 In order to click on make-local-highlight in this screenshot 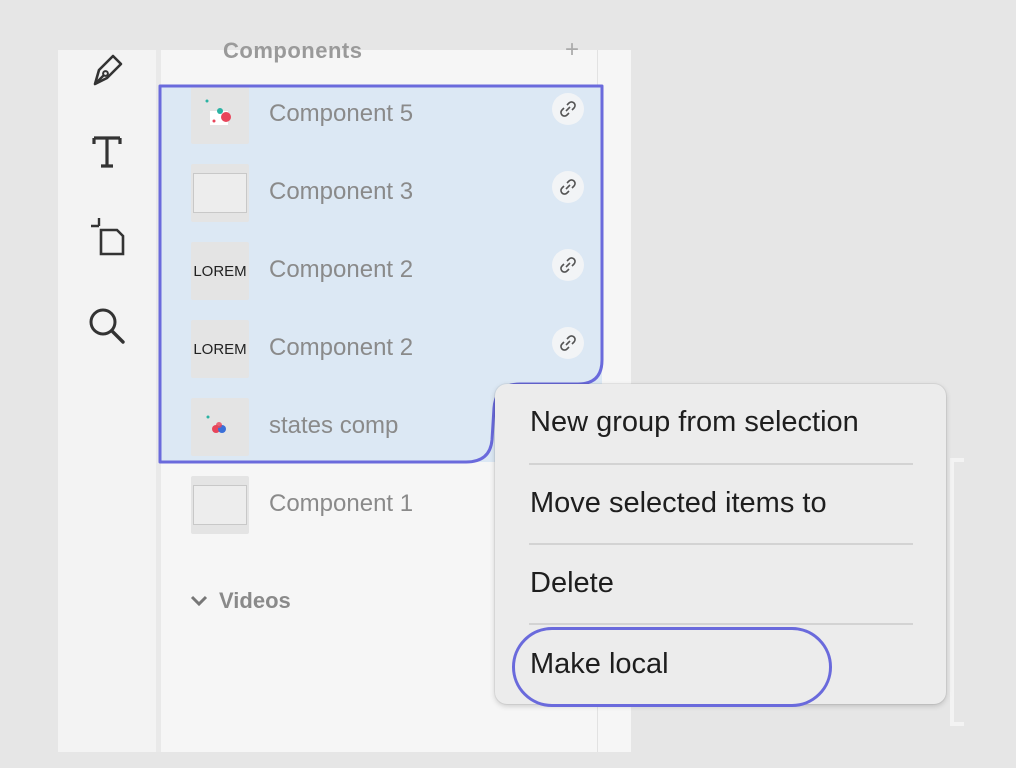, I will do `click(672, 667)`.